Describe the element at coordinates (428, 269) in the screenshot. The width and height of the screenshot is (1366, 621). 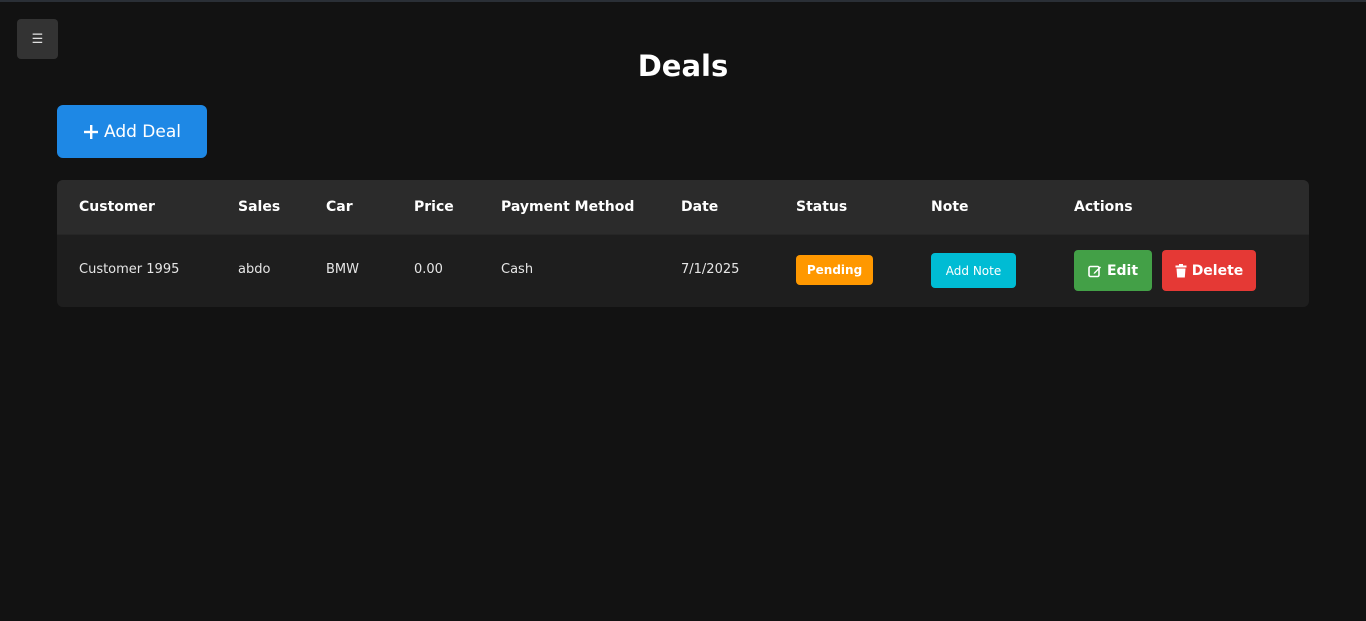
I see `cell-price: 0.00` at that location.